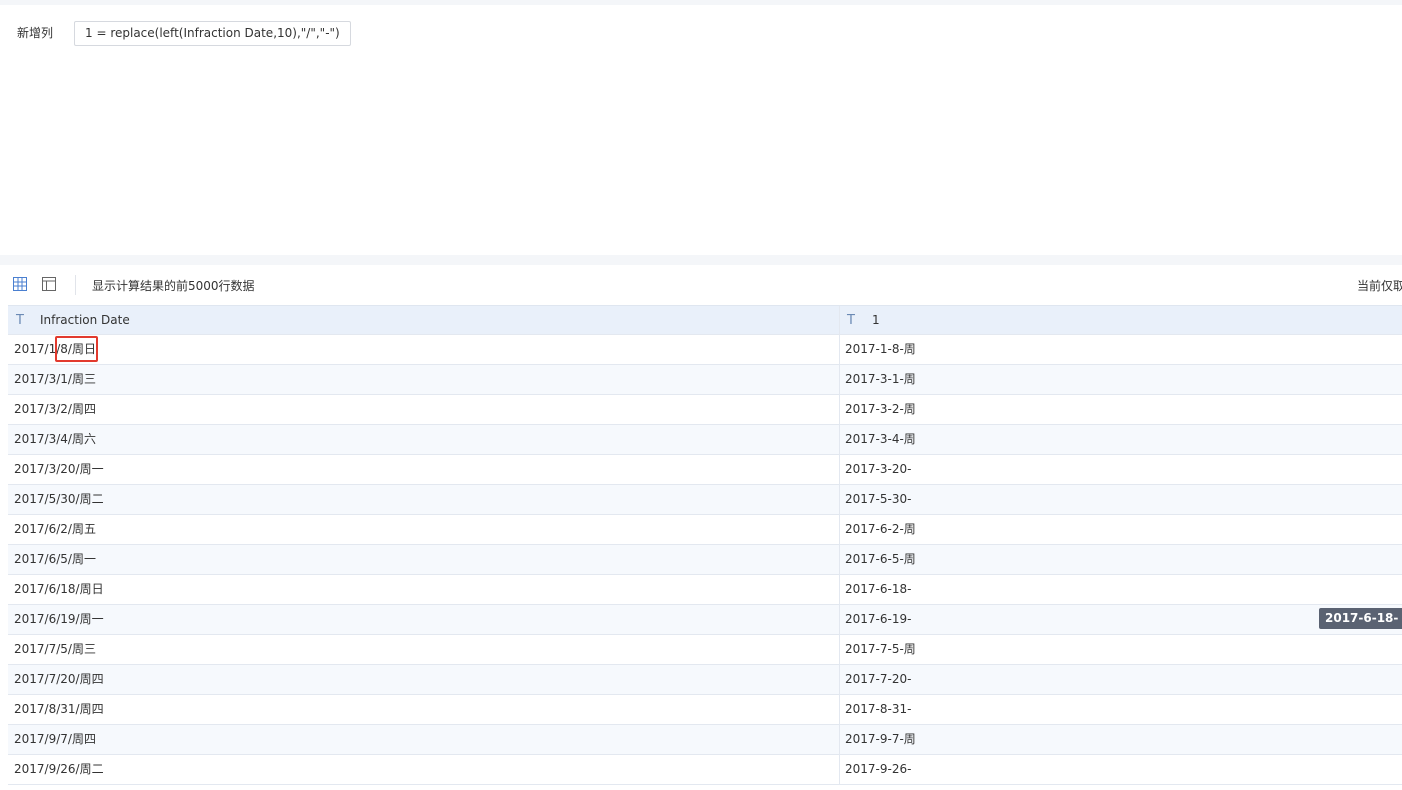 This screenshot has height=790, width=1402. I want to click on cell-infraction-date: 2017/6/2/周五, so click(55, 529).